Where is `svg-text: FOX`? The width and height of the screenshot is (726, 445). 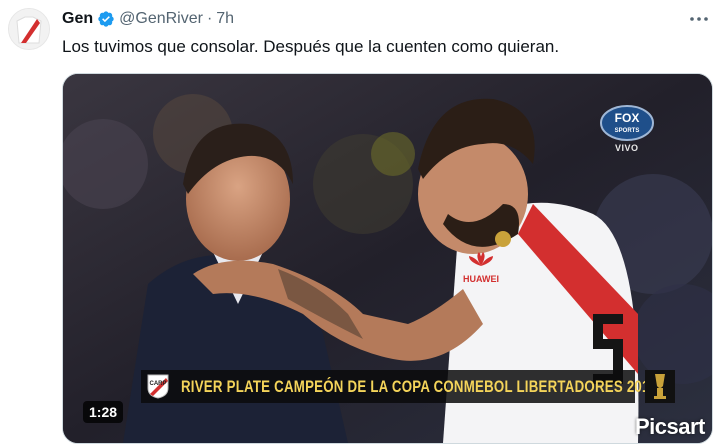
svg-text: FOX is located at coordinates (627, 118).